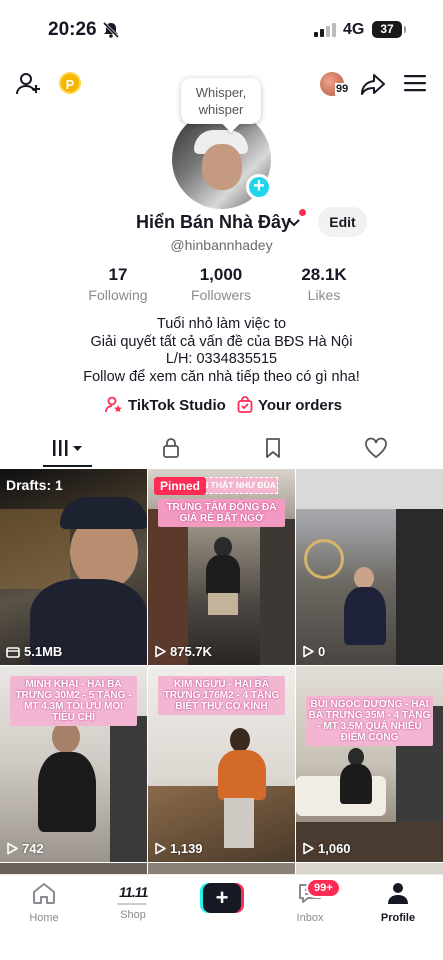  I want to click on tile-stat: 875.7K, so click(183, 651).